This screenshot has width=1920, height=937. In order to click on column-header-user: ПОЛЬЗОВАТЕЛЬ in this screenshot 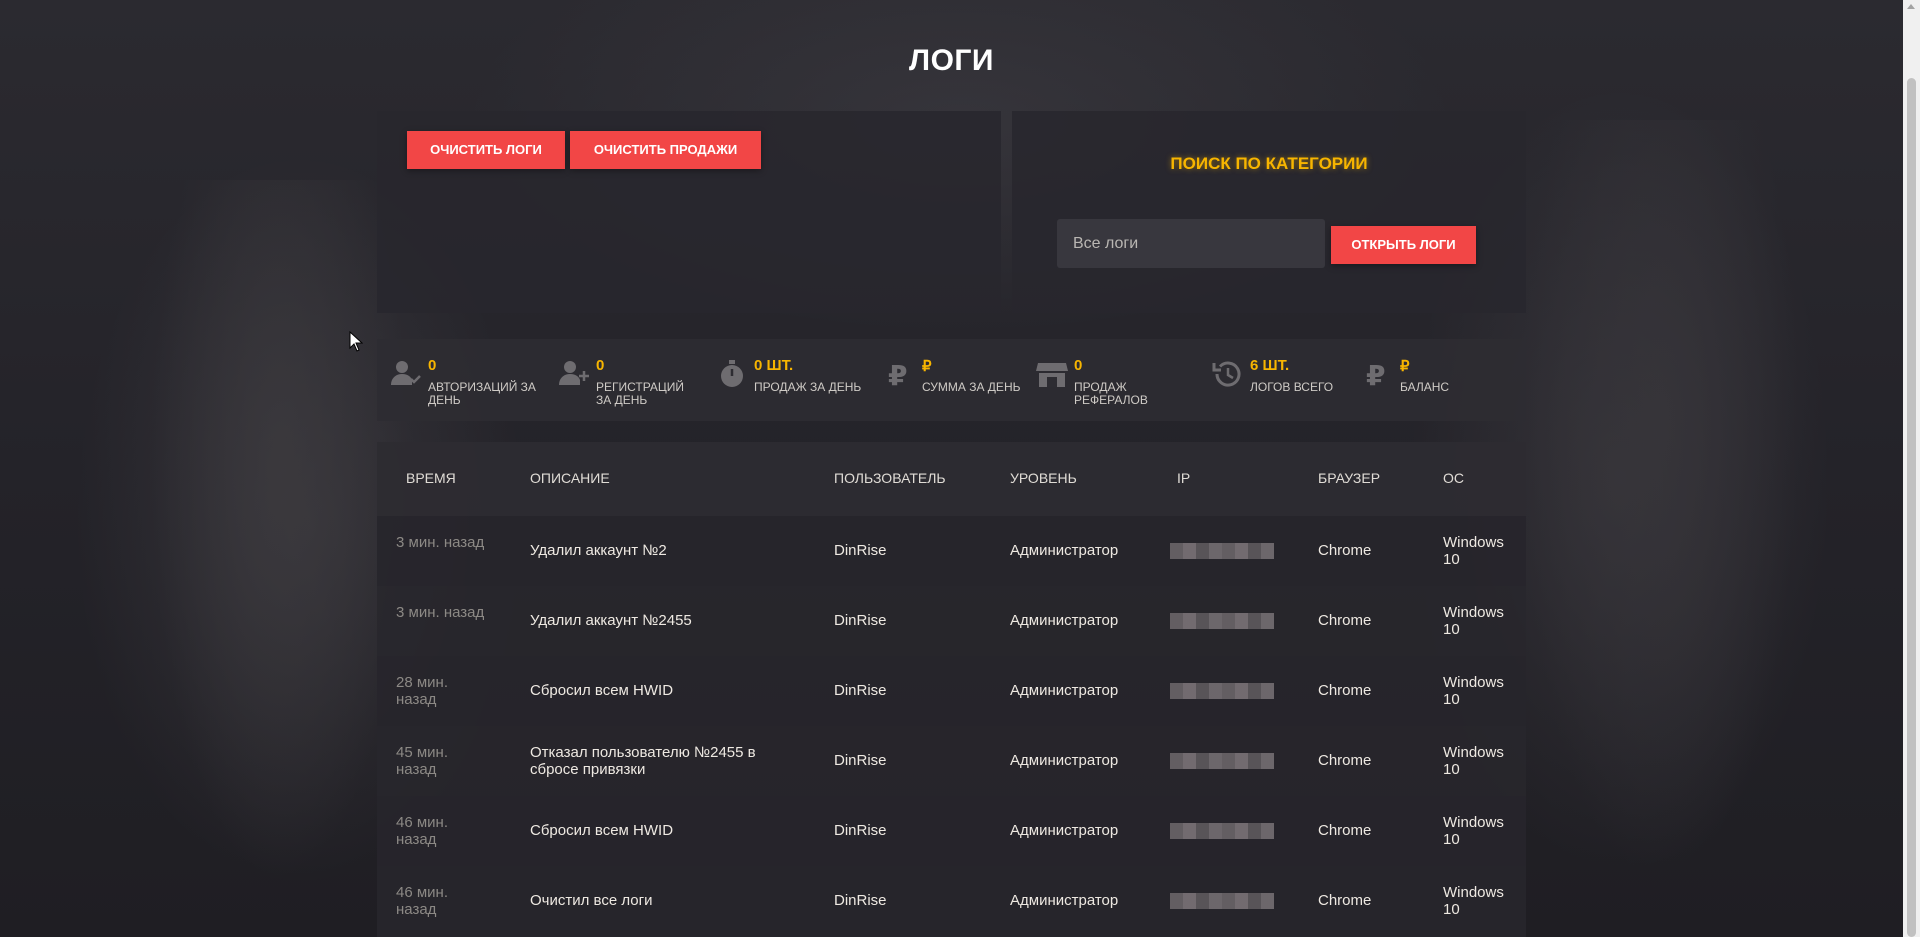, I will do `click(890, 478)`.